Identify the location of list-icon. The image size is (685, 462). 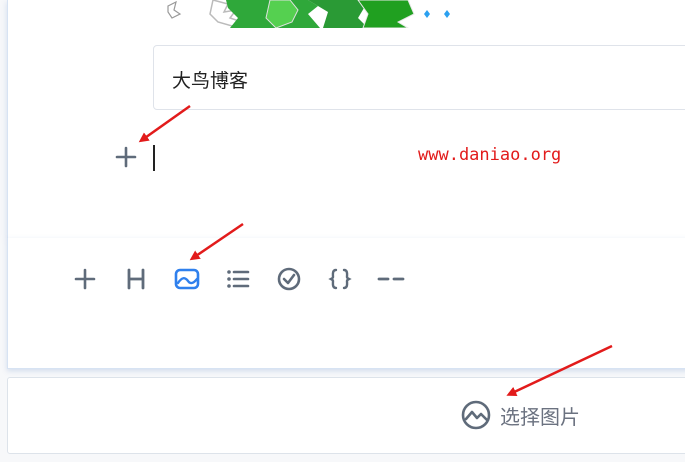
(238, 279).